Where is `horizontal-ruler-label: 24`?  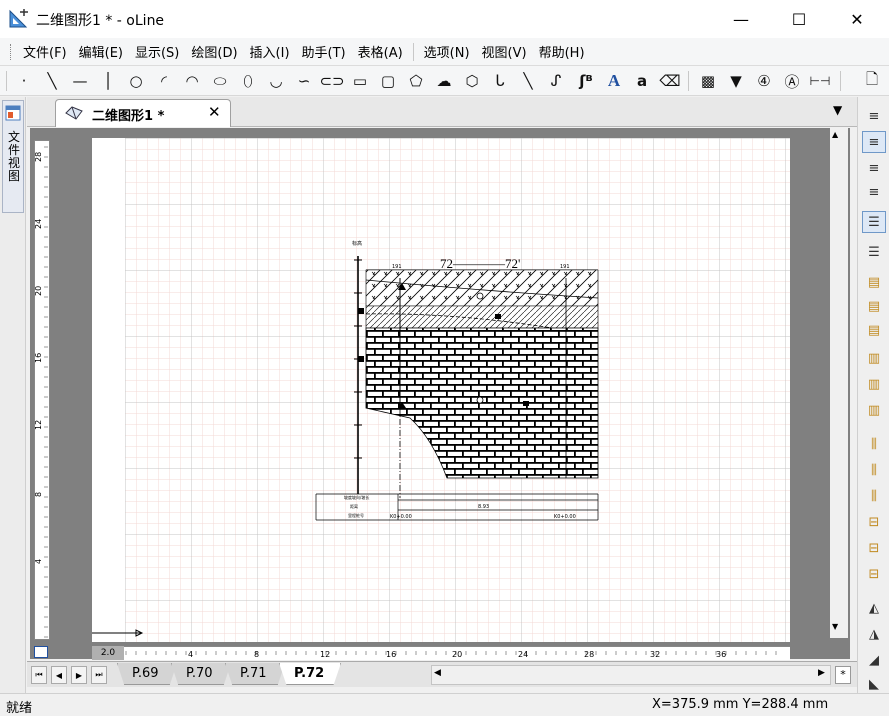
horizontal-ruler-label: 24 is located at coordinates (523, 654).